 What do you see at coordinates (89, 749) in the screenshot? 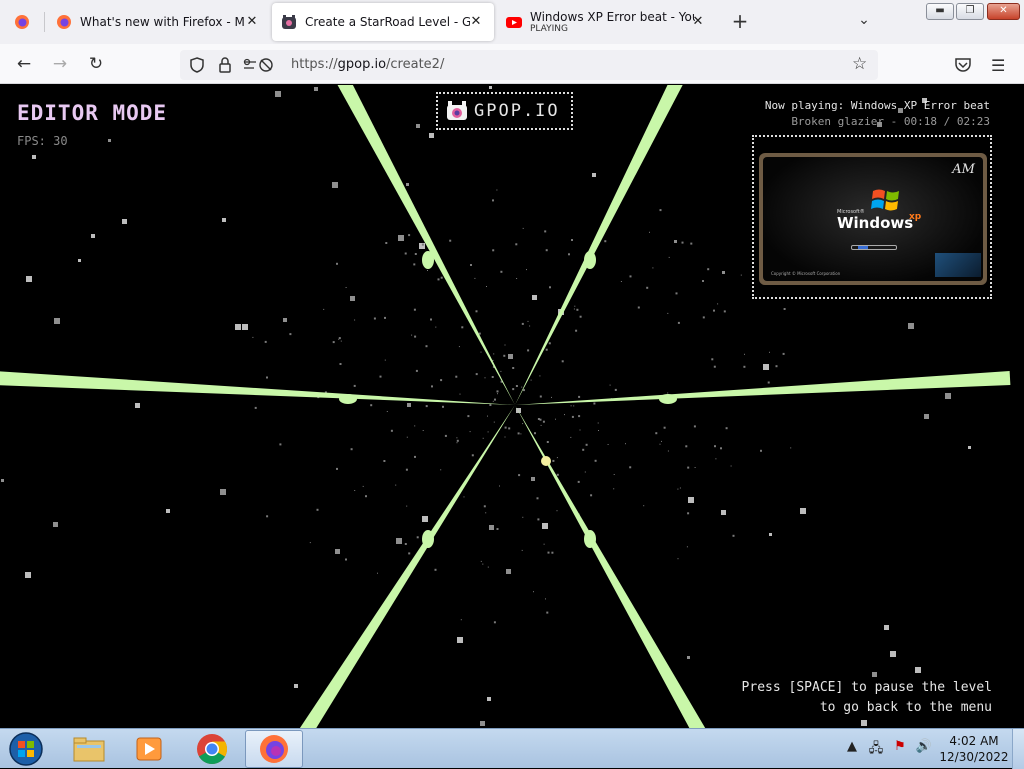
I see `taskbar-file-explorer` at bounding box center [89, 749].